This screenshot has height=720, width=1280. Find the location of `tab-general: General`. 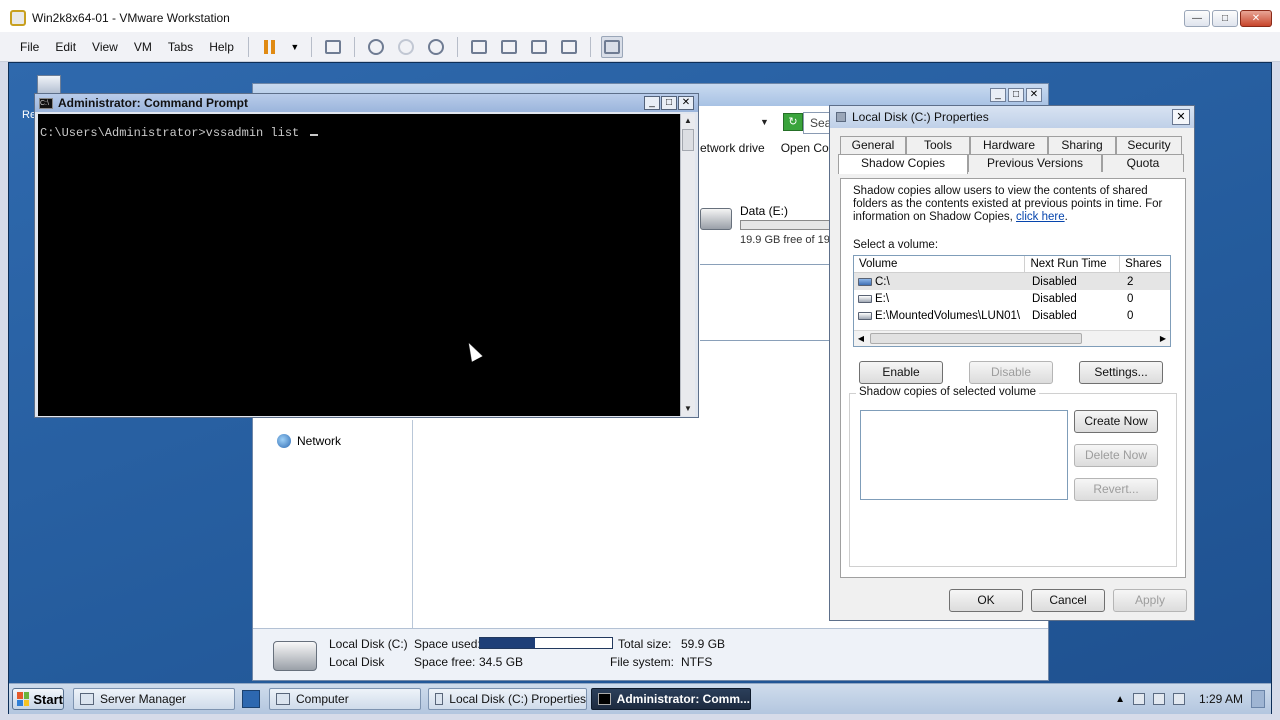

tab-general: General is located at coordinates (873, 145).